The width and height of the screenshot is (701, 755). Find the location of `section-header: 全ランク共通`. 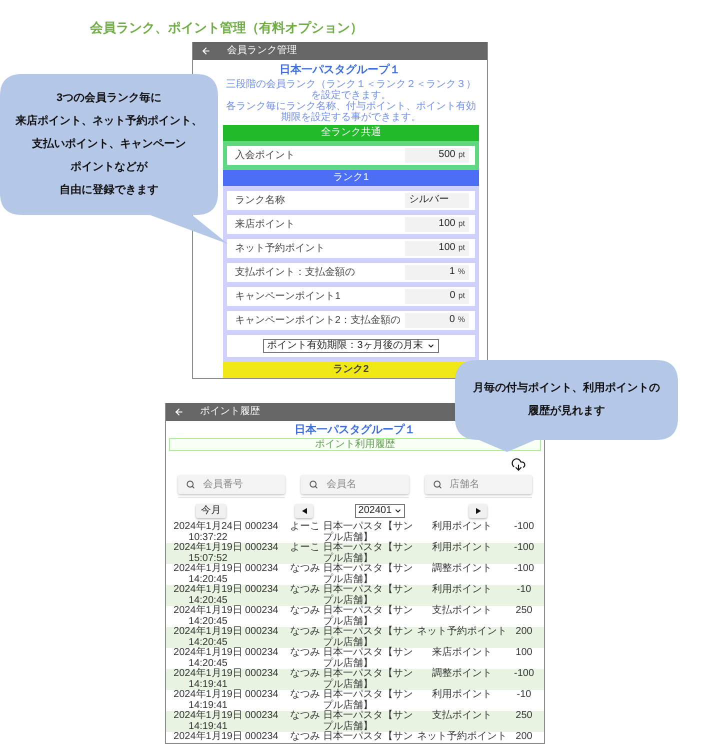

section-header: 全ランク共通 is located at coordinates (351, 133).